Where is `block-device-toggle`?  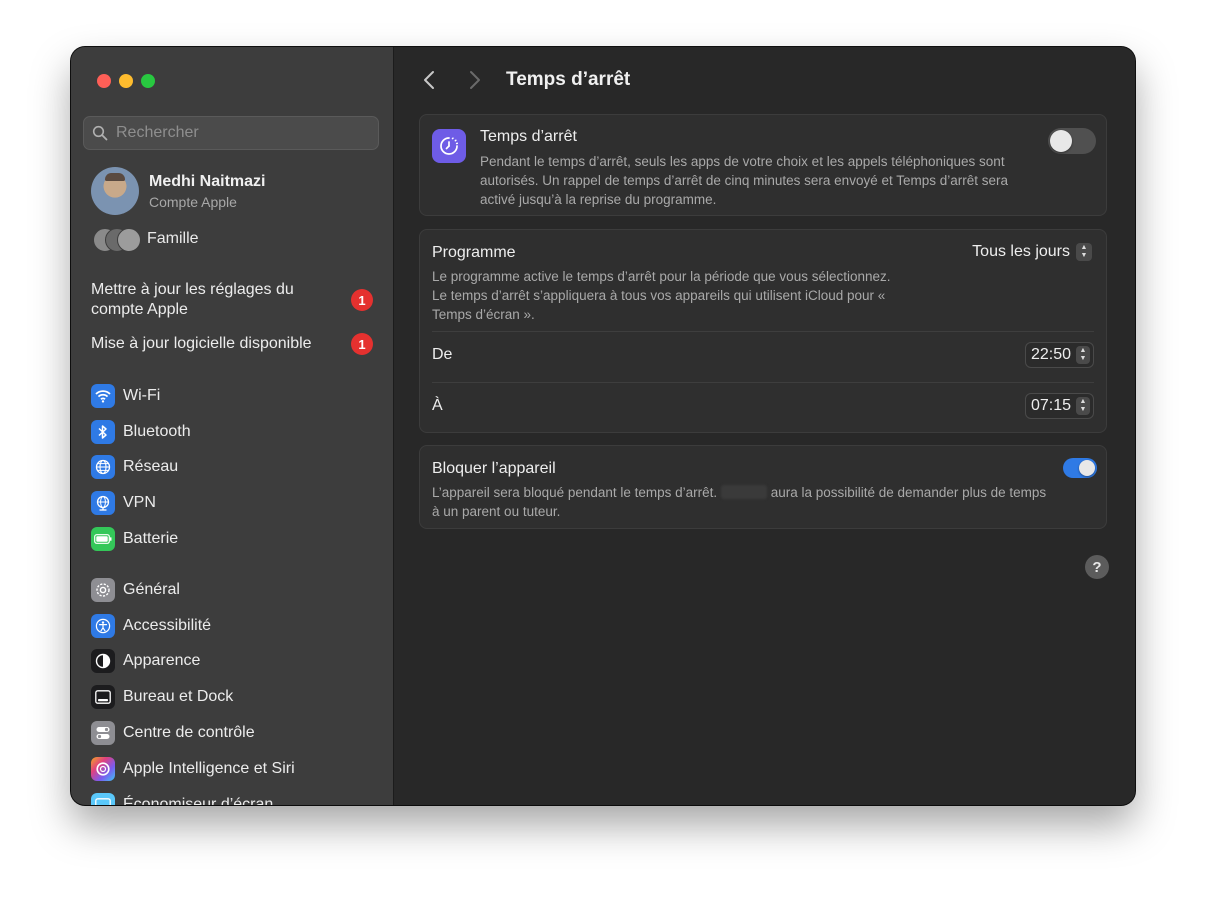 block-device-toggle is located at coordinates (1080, 468).